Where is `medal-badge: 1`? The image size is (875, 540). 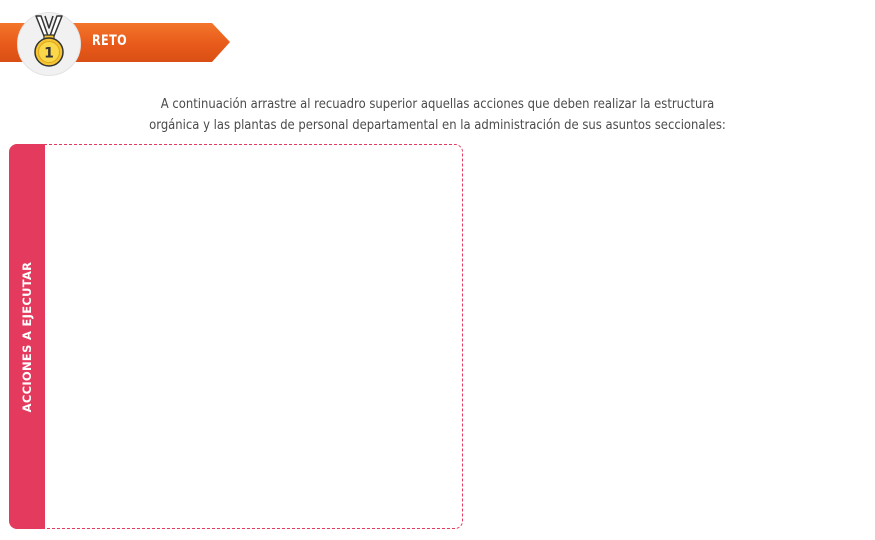
medal-badge: 1 is located at coordinates (49, 44).